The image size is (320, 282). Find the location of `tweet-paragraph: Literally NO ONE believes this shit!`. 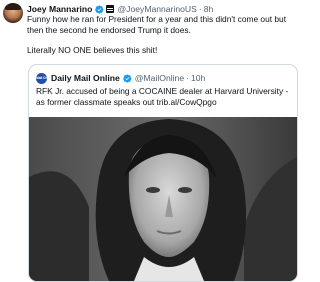

tweet-paragraph: Literally NO ONE believes this shit! is located at coordinates (92, 50).